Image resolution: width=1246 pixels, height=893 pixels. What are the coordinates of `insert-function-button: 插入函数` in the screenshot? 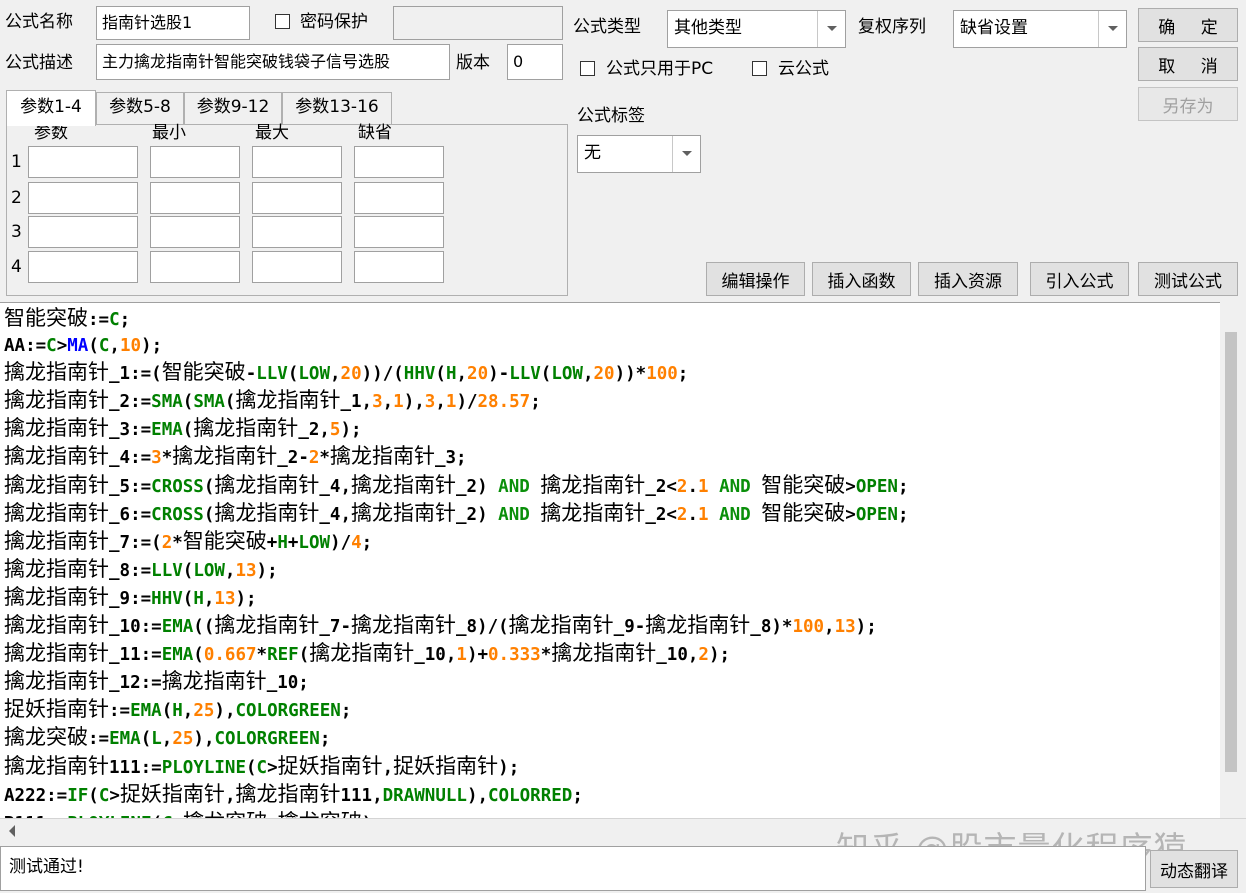 It's located at (861, 279).